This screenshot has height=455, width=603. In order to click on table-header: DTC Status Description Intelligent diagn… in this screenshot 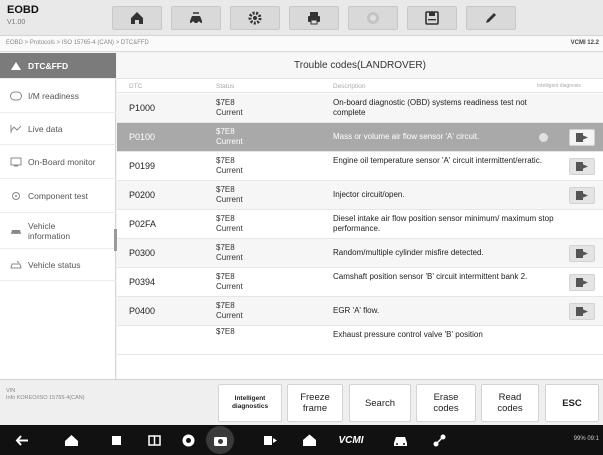, I will do `click(360, 86)`.